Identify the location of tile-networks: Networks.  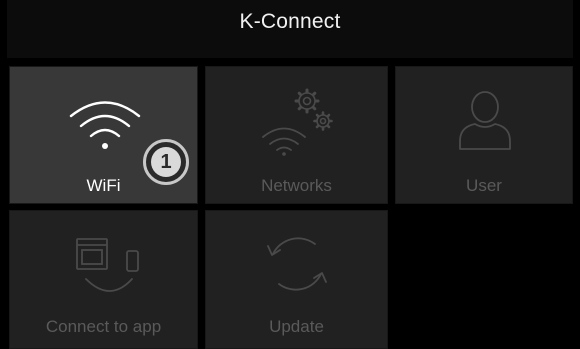
(296, 135).